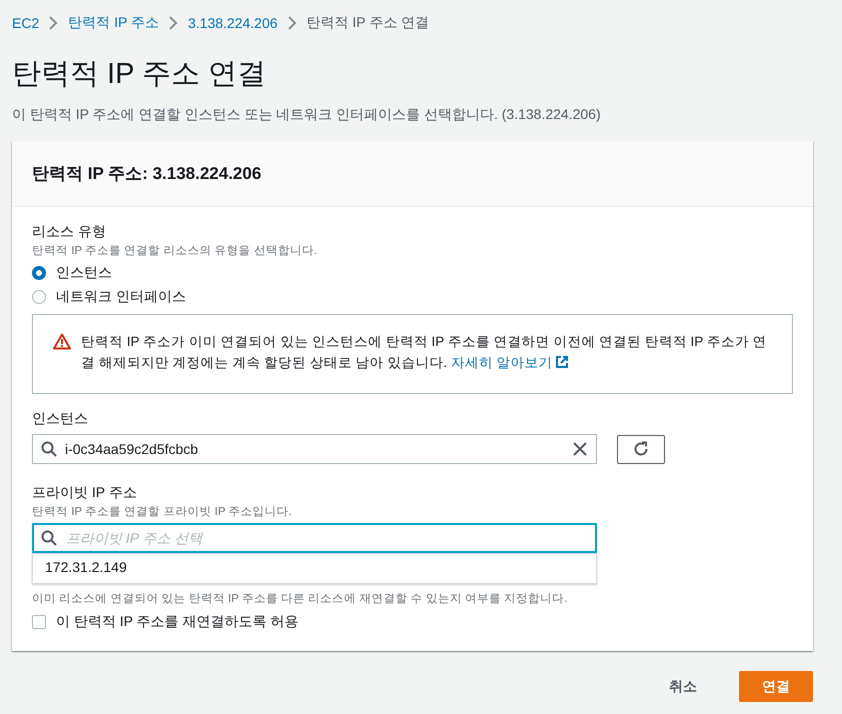 The image size is (842, 714). Describe the element at coordinates (314, 568) in the screenshot. I see `dropdown-option: 172.31.2.149` at that location.